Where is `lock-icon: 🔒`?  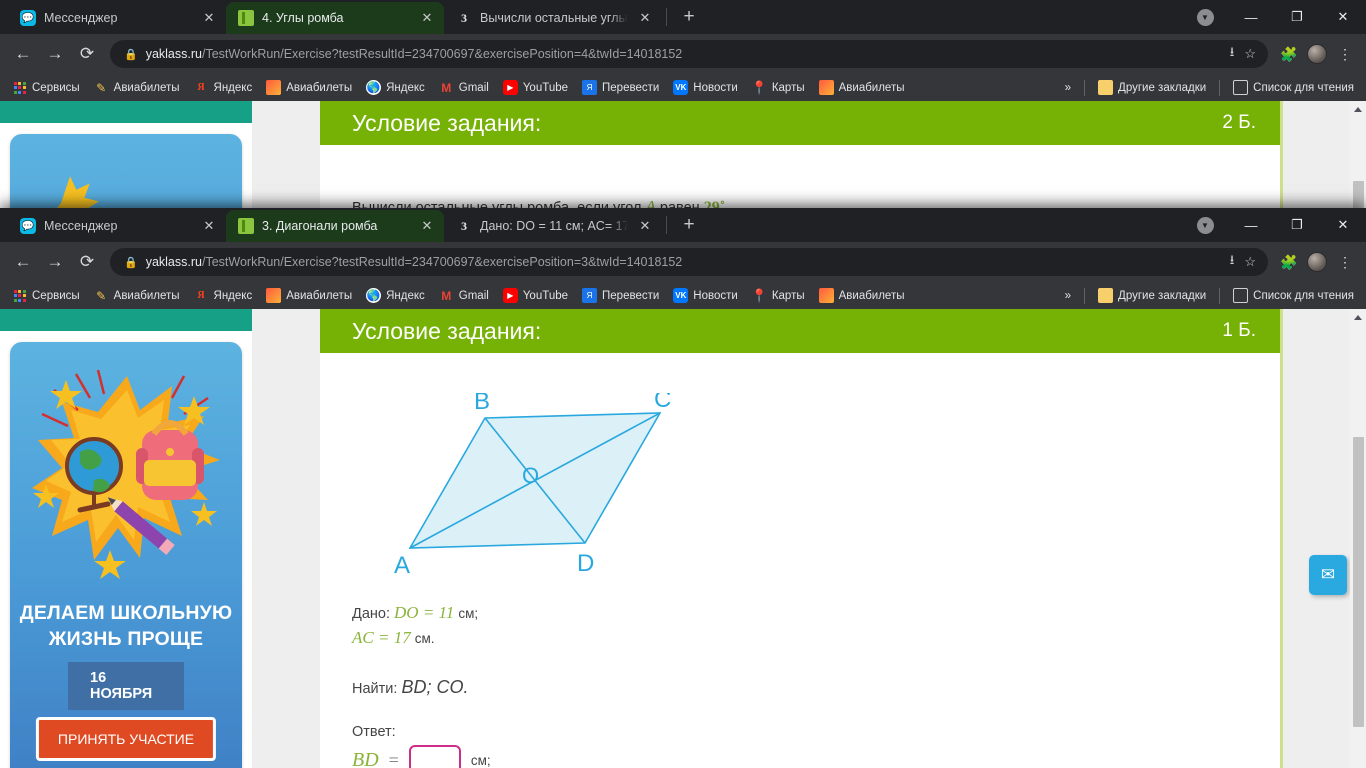 lock-icon: 🔒 is located at coordinates (131, 262).